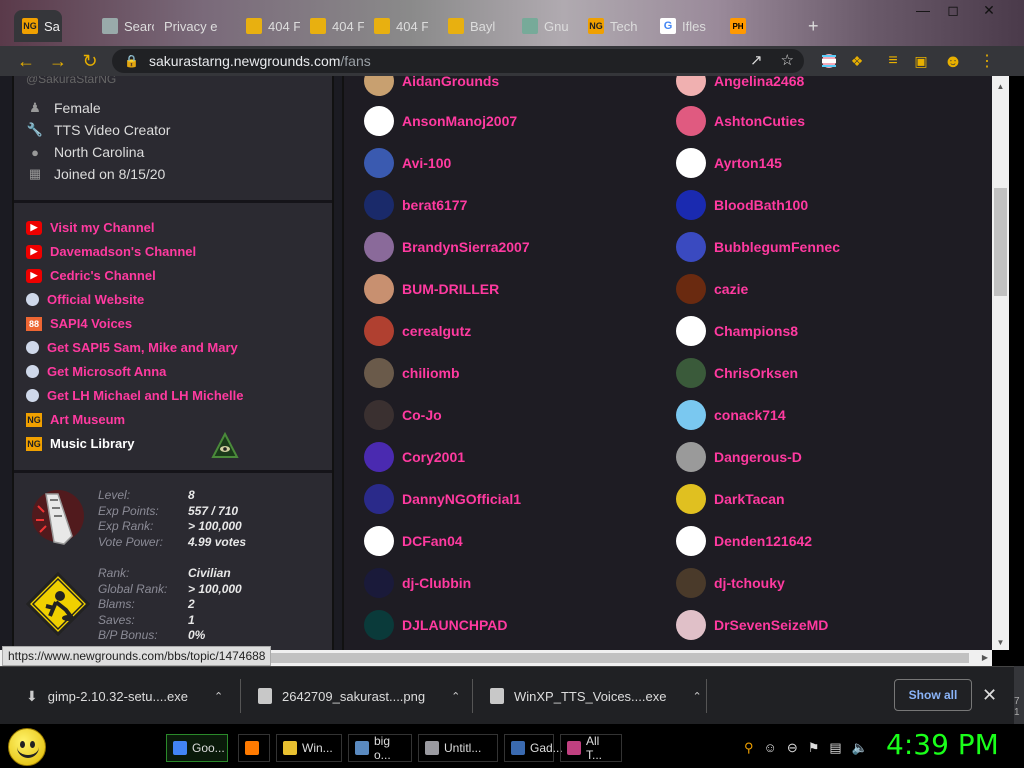 Image resolution: width=1024 pixels, height=768 pixels. Describe the element at coordinates (1000, 643) in the screenshot. I see `scroll-down-arrow-icon: ▼` at that location.